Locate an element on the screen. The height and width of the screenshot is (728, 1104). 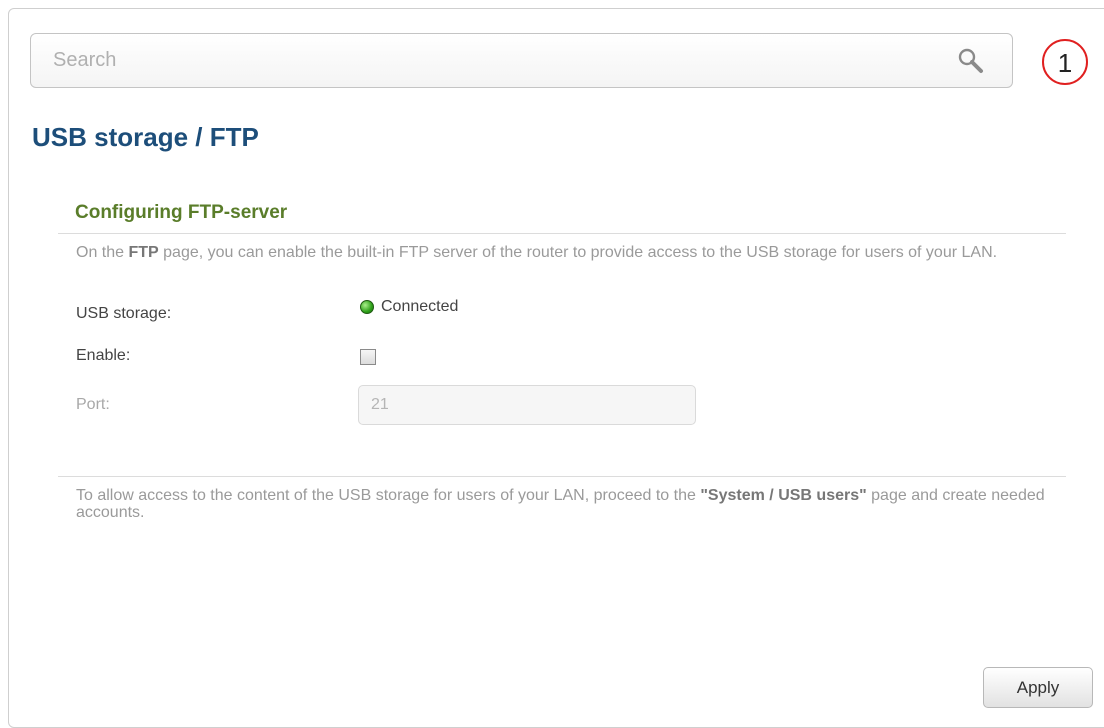
port-label: Port: is located at coordinates (93, 404).